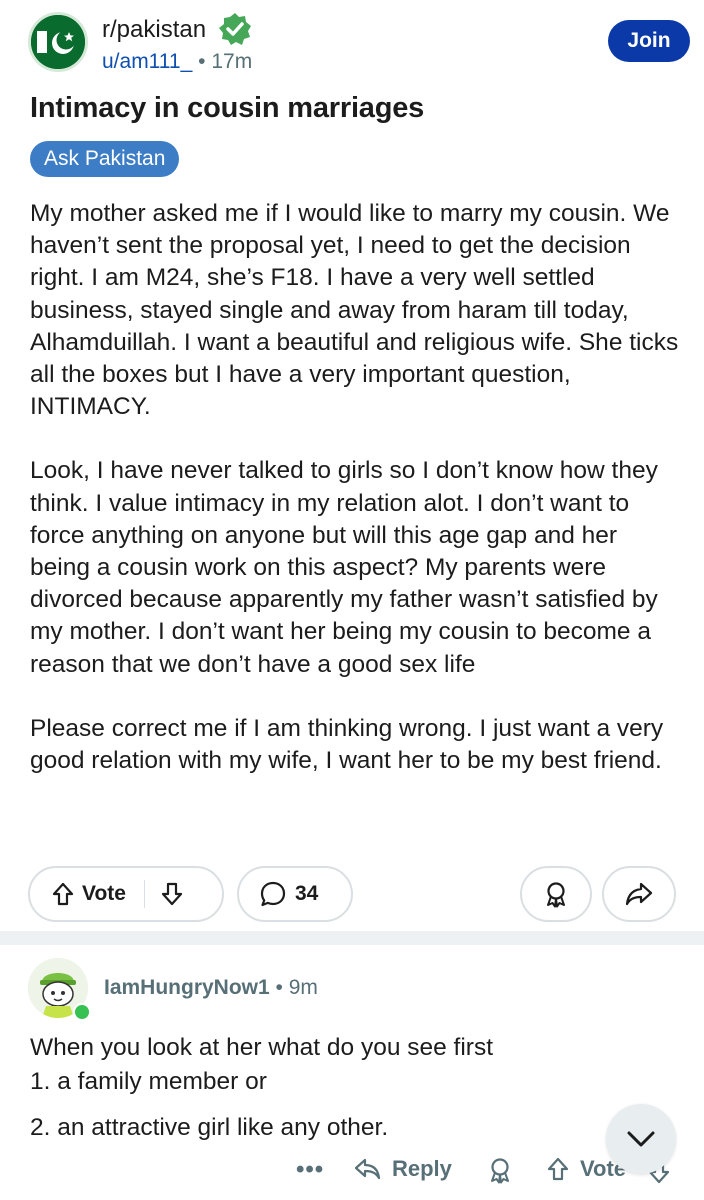  I want to click on post-header: r/pakistan u/am111_ • 17m Join, so click(359, 43).